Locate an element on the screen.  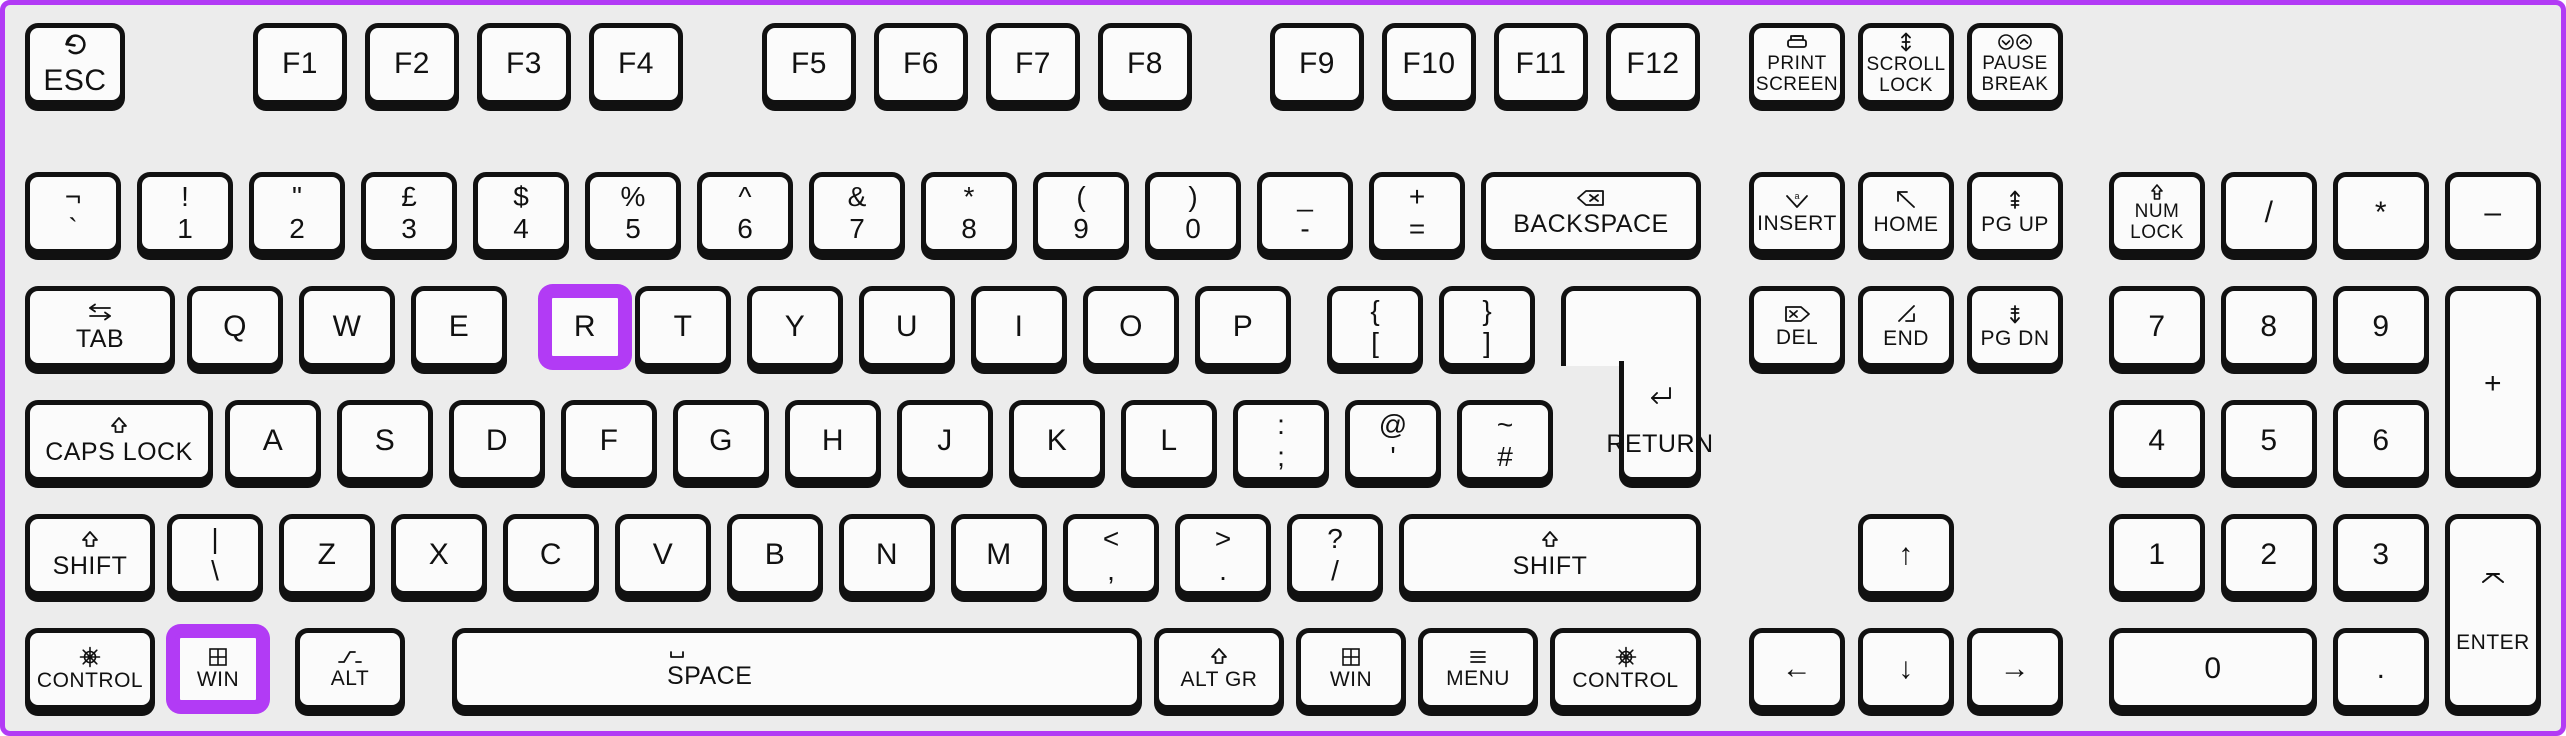
key-comma: < , is located at coordinates (1111, 555).